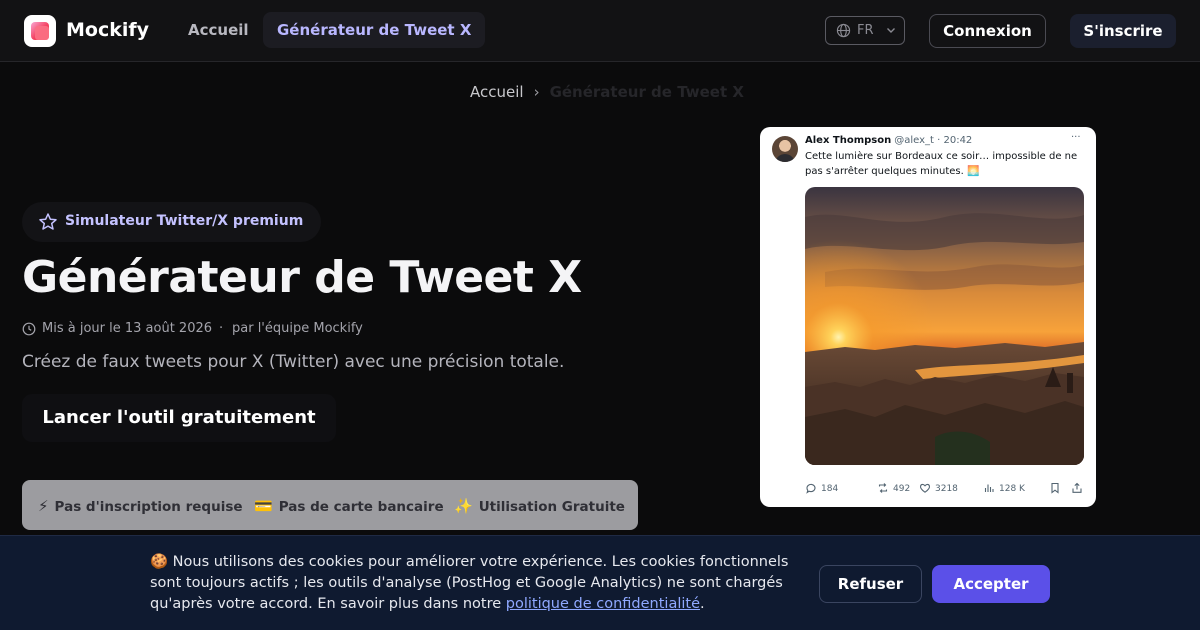 Image resolution: width=1200 pixels, height=630 pixels. Describe the element at coordinates (127, 328) in the screenshot. I see `updated-date: Mis à jour le 13 août 2026` at that location.